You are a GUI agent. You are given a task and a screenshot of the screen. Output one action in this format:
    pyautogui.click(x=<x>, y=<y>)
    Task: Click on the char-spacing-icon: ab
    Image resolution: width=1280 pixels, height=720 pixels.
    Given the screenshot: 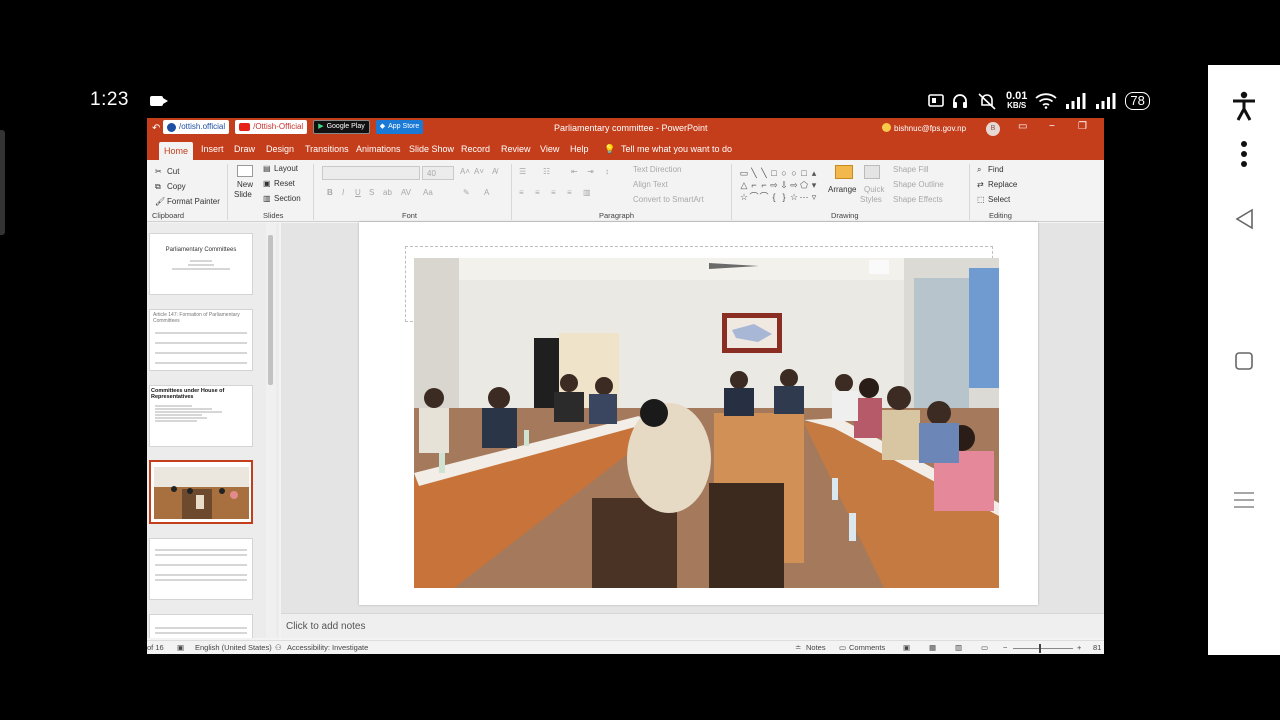 What is the action you would take?
    pyautogui.click(x=387, y=192)
    